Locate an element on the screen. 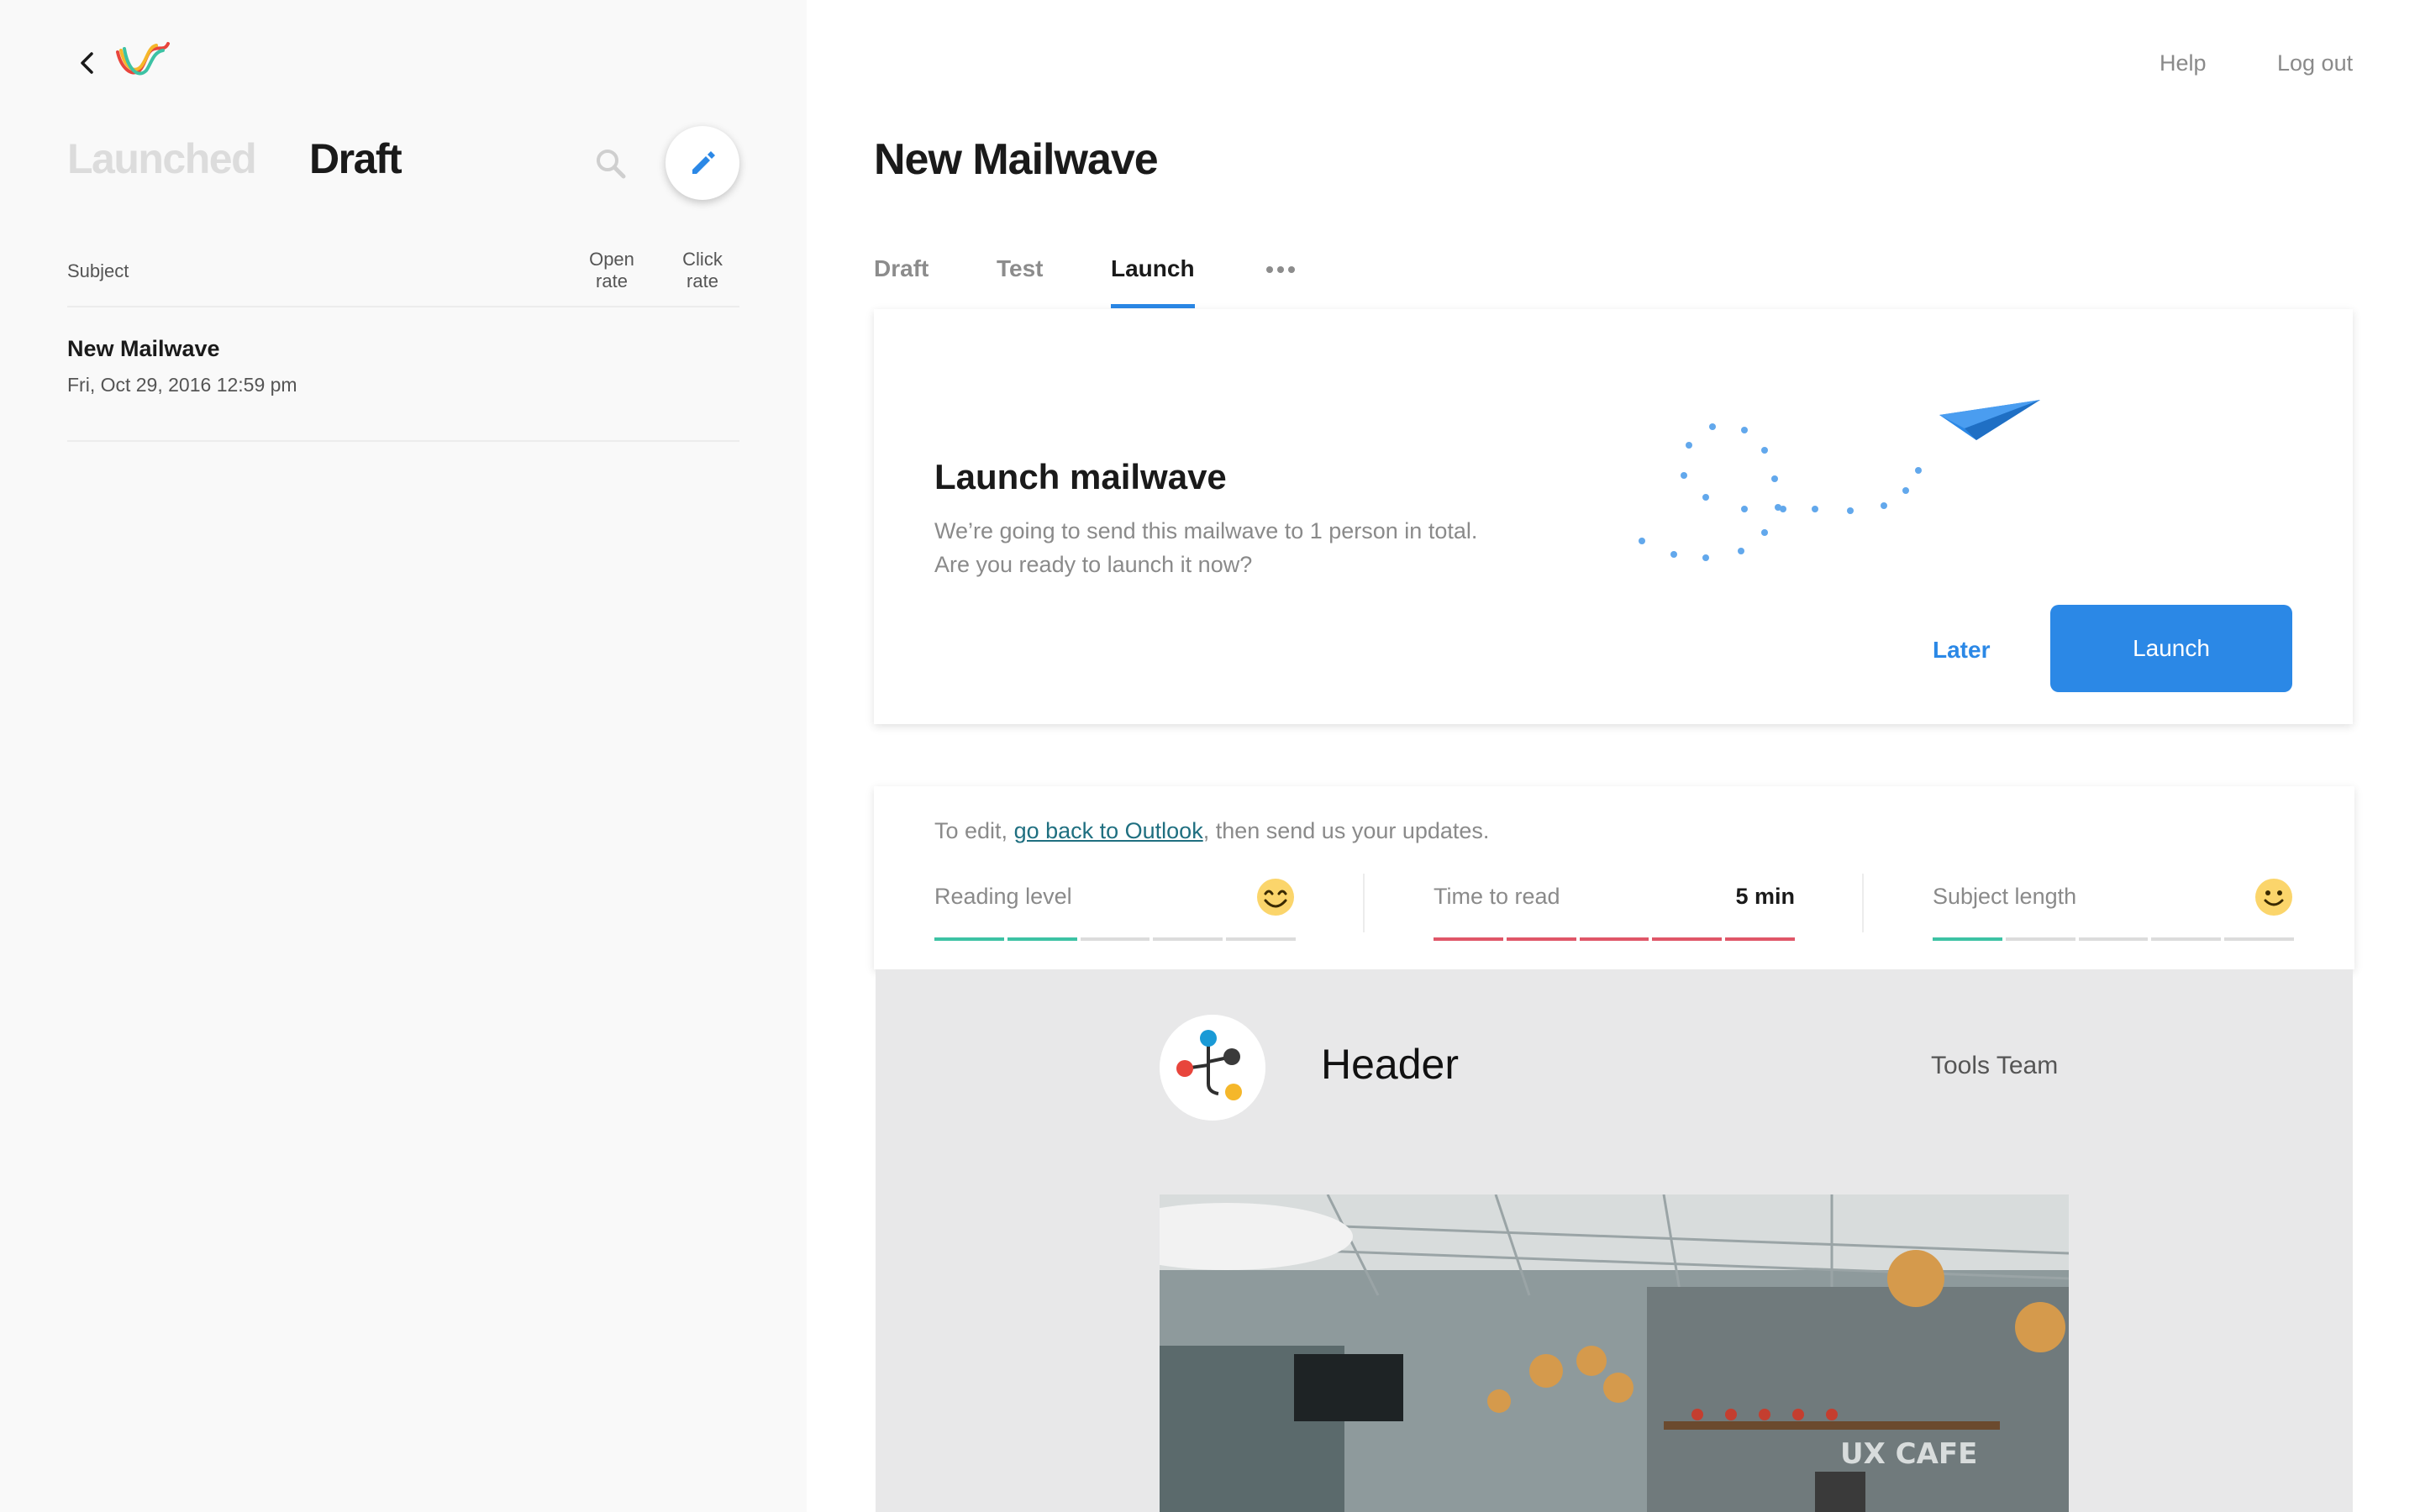 This screenshot has height=1512, width=2420. column-click-rate-line2: rate is located at coordinates (703, 280).